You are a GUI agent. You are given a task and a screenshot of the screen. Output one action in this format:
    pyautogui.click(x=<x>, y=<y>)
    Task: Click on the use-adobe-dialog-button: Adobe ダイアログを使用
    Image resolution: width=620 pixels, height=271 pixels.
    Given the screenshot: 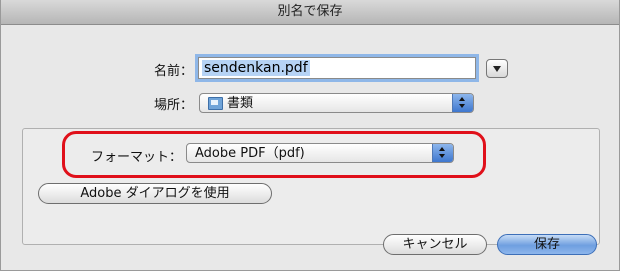 What is the action you would take?
    pyautogui.click(x=155, y=193)
    